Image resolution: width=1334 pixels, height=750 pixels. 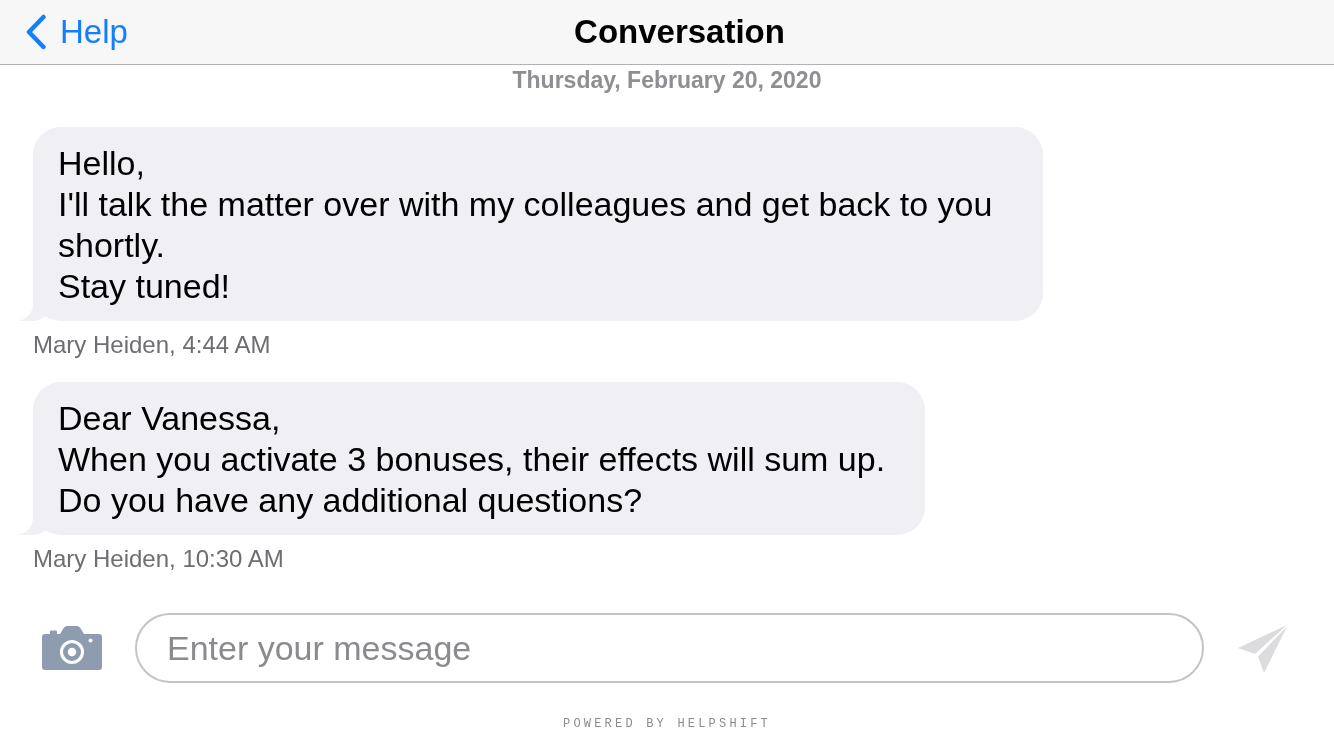 I want to click on page-title: Conversation, so click(x=679, y=31).